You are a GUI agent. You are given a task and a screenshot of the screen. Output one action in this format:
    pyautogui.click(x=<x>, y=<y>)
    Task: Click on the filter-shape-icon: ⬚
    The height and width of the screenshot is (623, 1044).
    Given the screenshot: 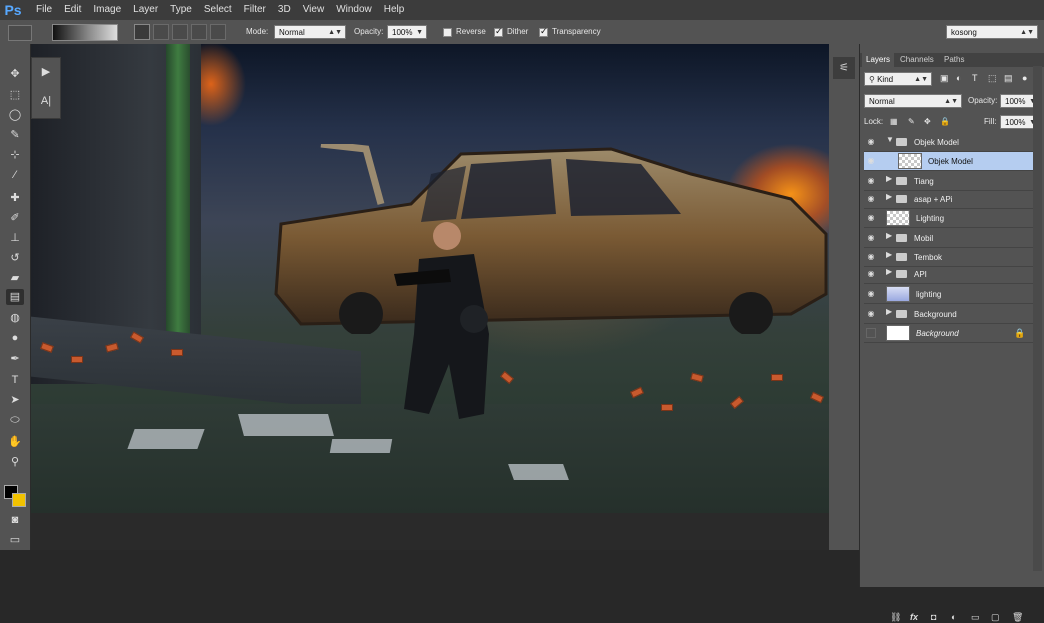 What is the action you would take?
    pyautogui.click(x=992, y=78)
    